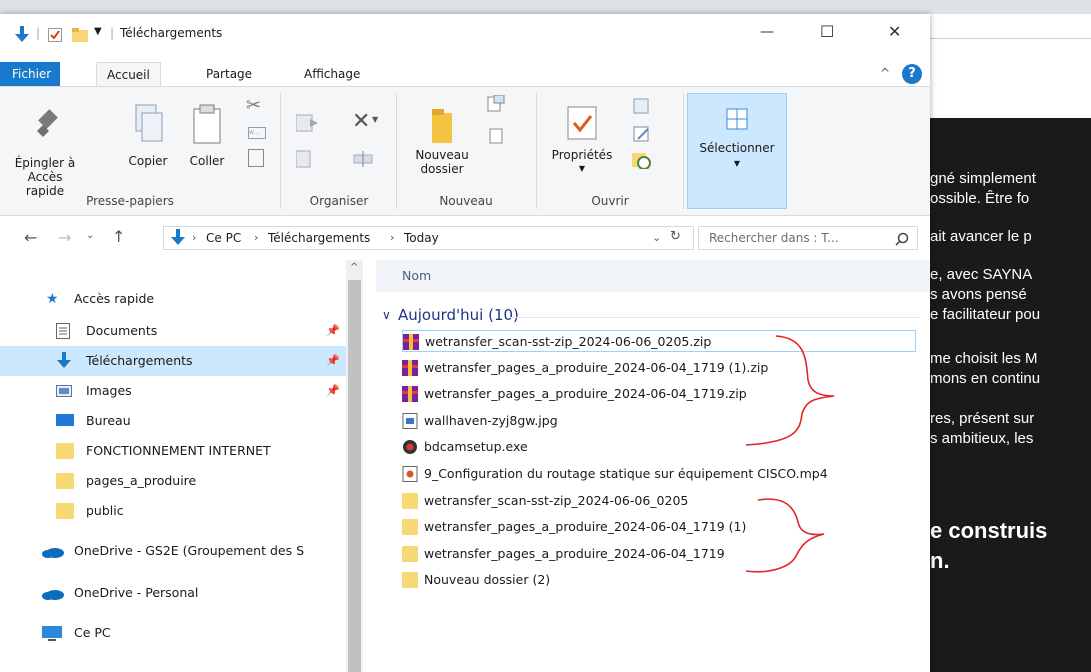  What do you see at coordinates (118, 236) in the screenshot?
I see `up-icon: ↑` at bounding box center [118, 236].